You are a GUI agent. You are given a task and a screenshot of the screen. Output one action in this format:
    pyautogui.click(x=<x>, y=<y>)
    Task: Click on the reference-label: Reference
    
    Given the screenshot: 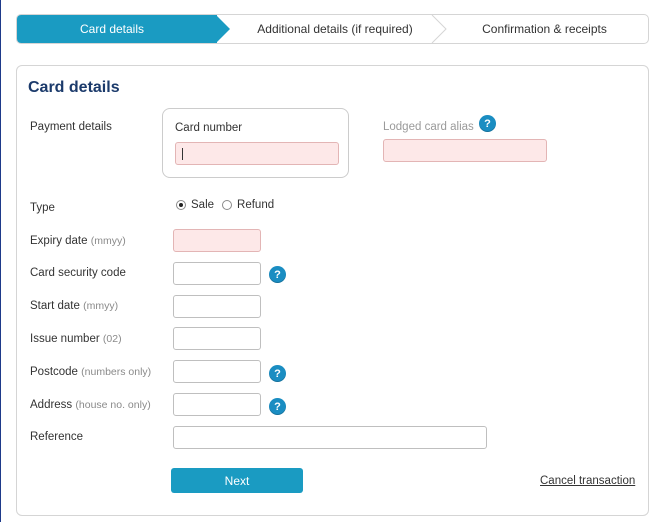 What is the action you would take?
    pyautogui.click(x=57, y=437)
    